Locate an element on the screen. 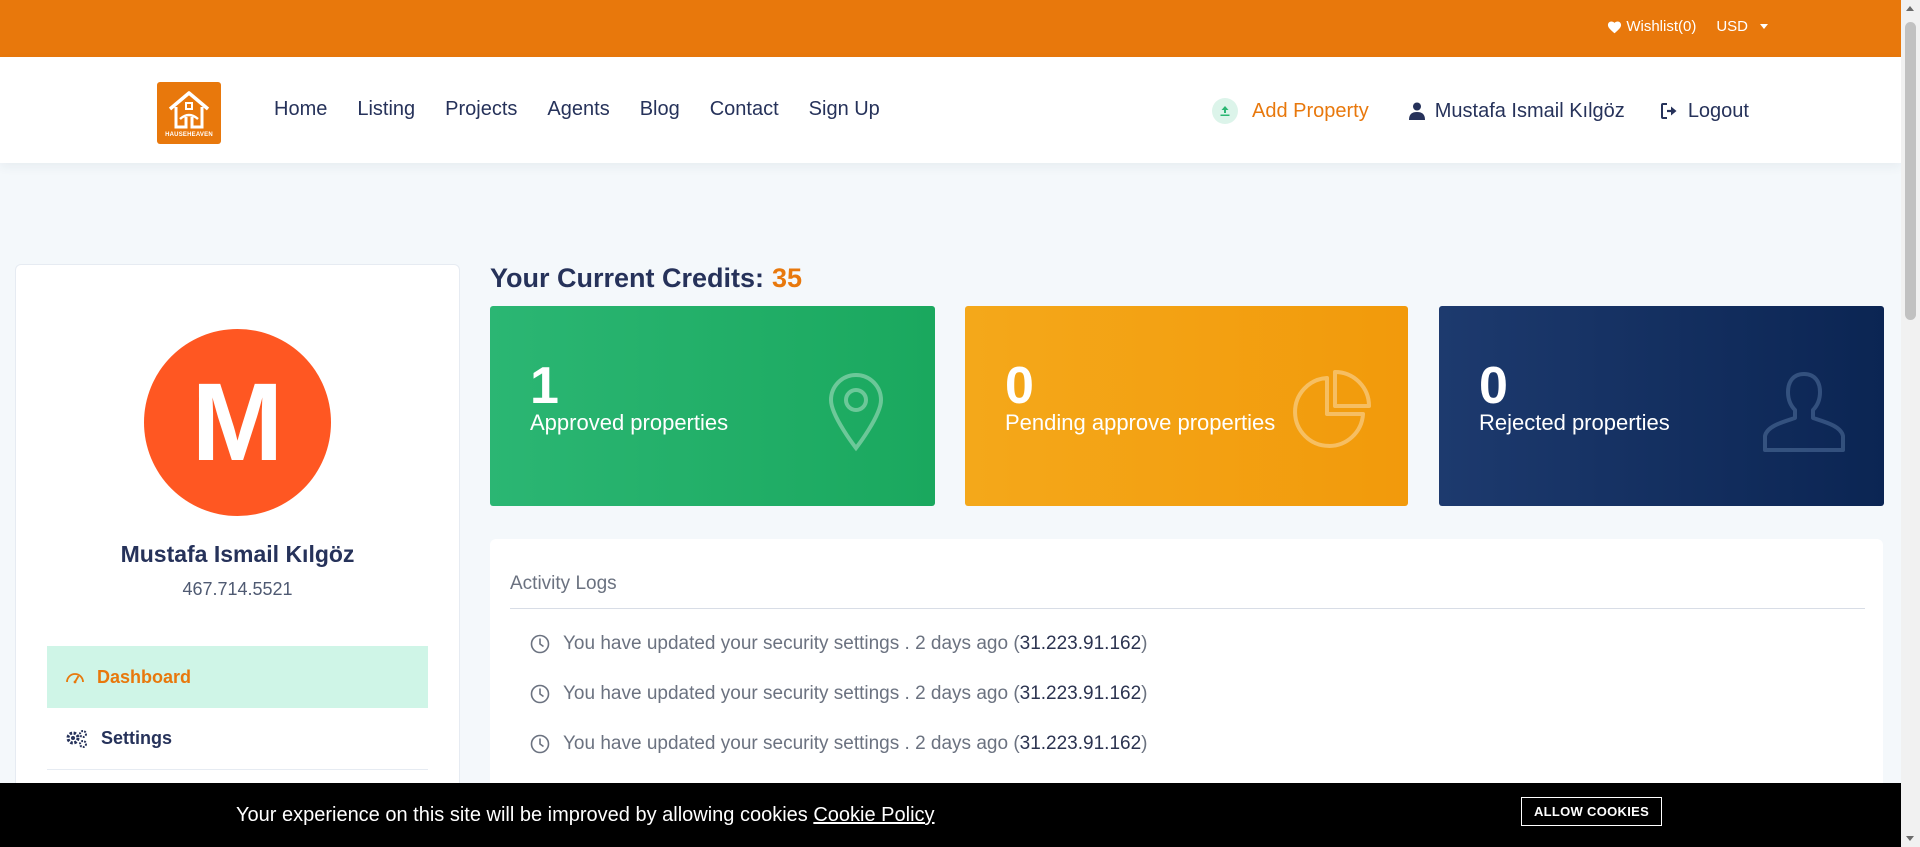 The height and width of the screenshot is (847, 1920). site-logo: HAUSEHEAVEN is located at coordinates (189, 113).